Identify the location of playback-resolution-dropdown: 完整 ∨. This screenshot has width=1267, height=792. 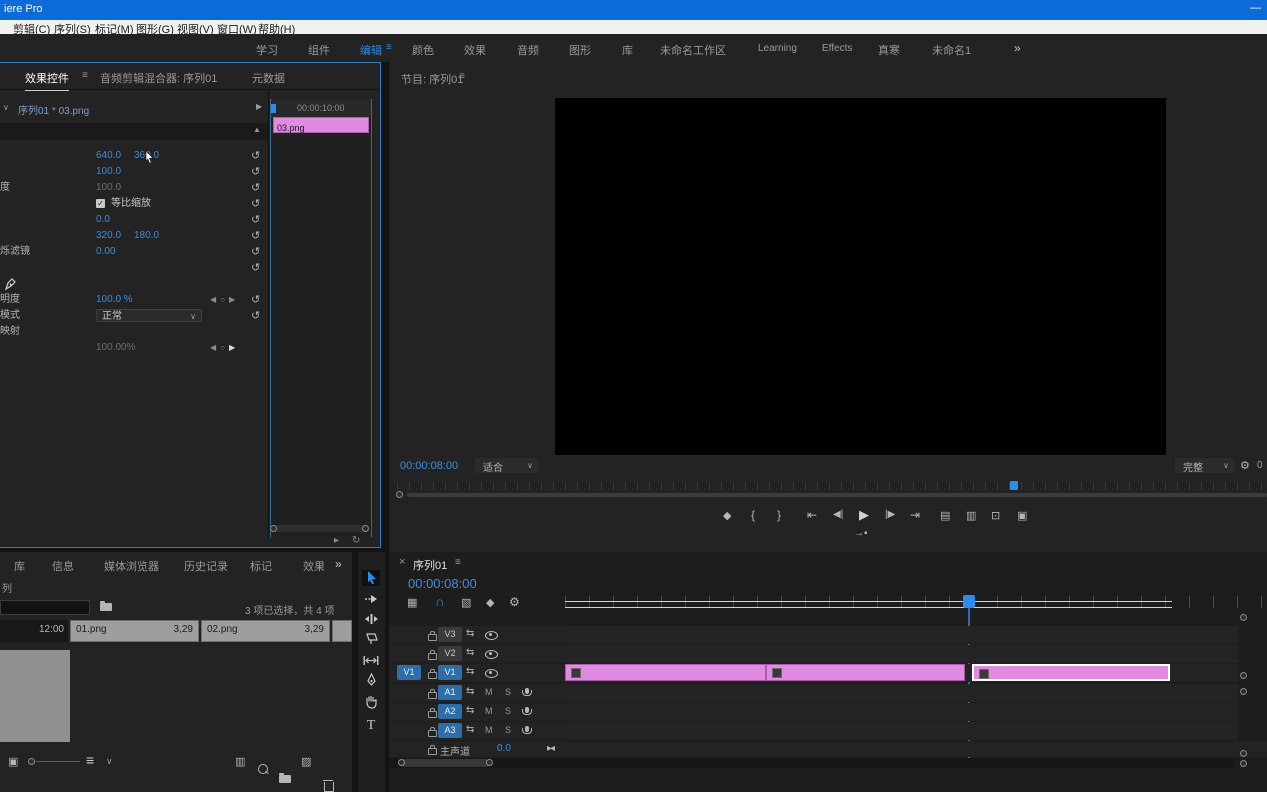
(1205, 466).